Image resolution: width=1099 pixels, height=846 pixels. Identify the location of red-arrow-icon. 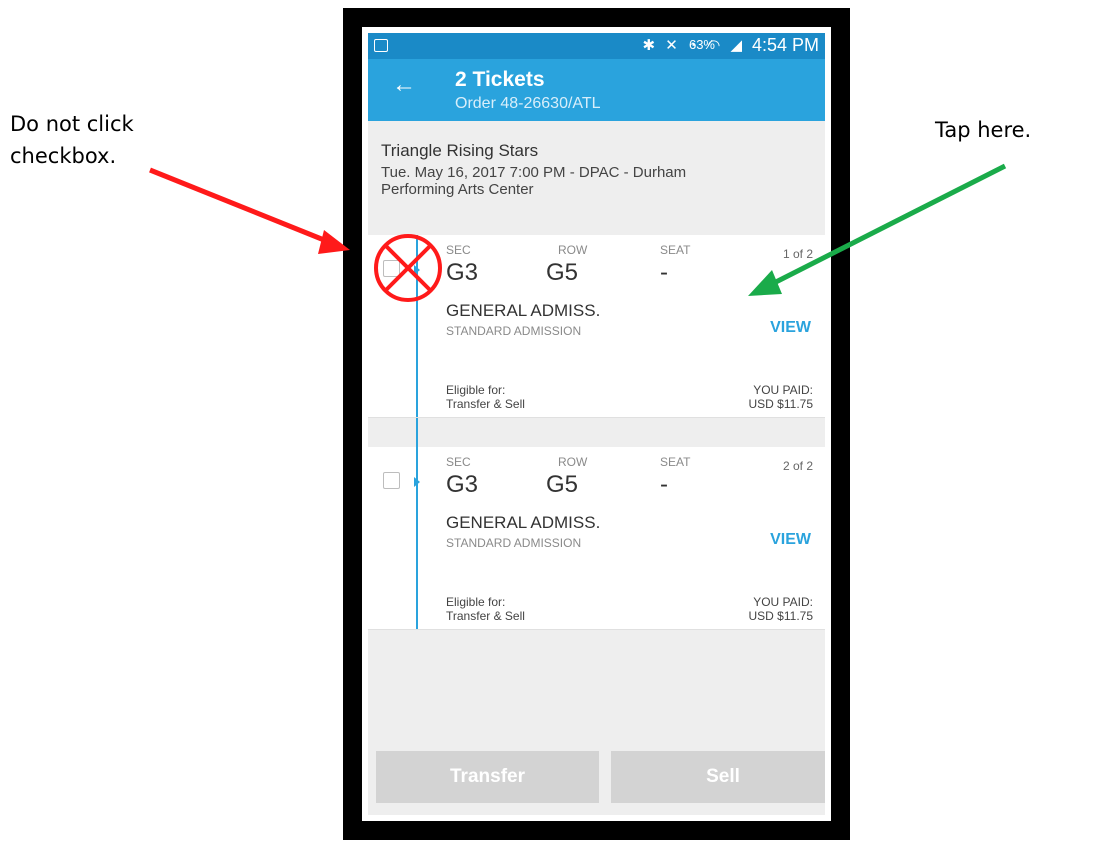
(249, 210).